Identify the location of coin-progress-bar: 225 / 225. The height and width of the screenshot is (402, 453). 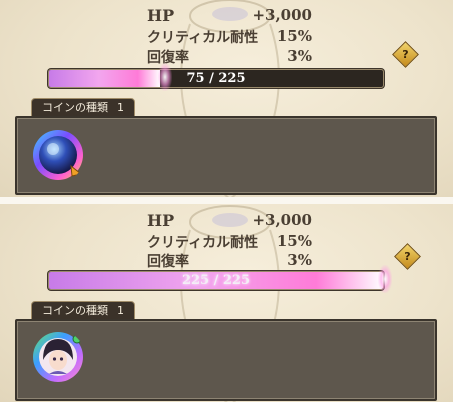
(216, 280).